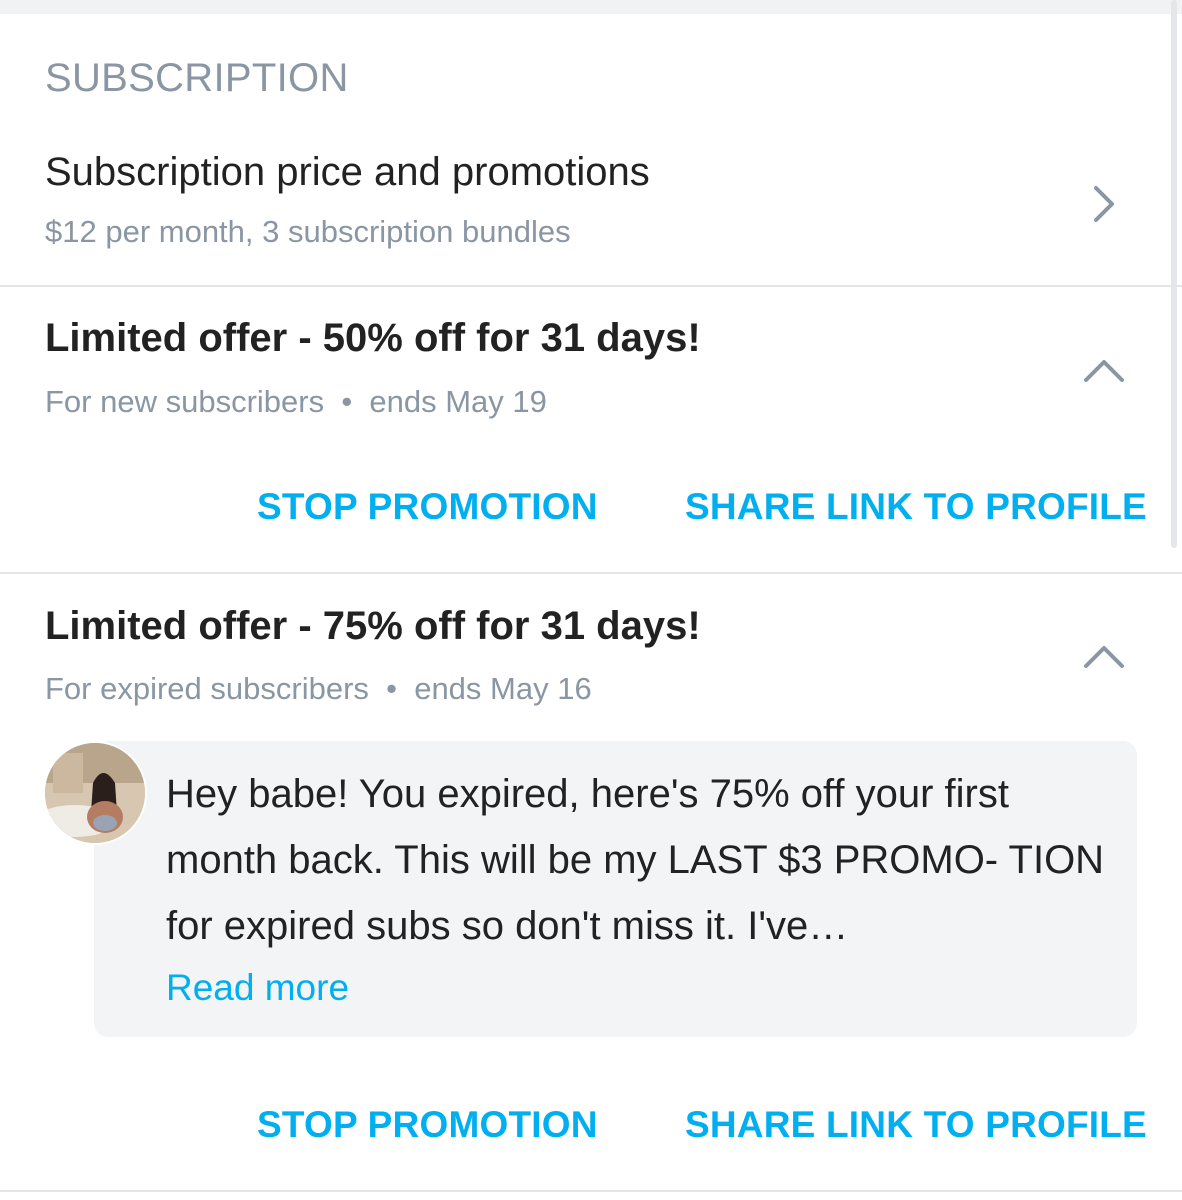 This screenshot has width=1182, height=1200. I want to click on avatar-image, so click(95, 793).